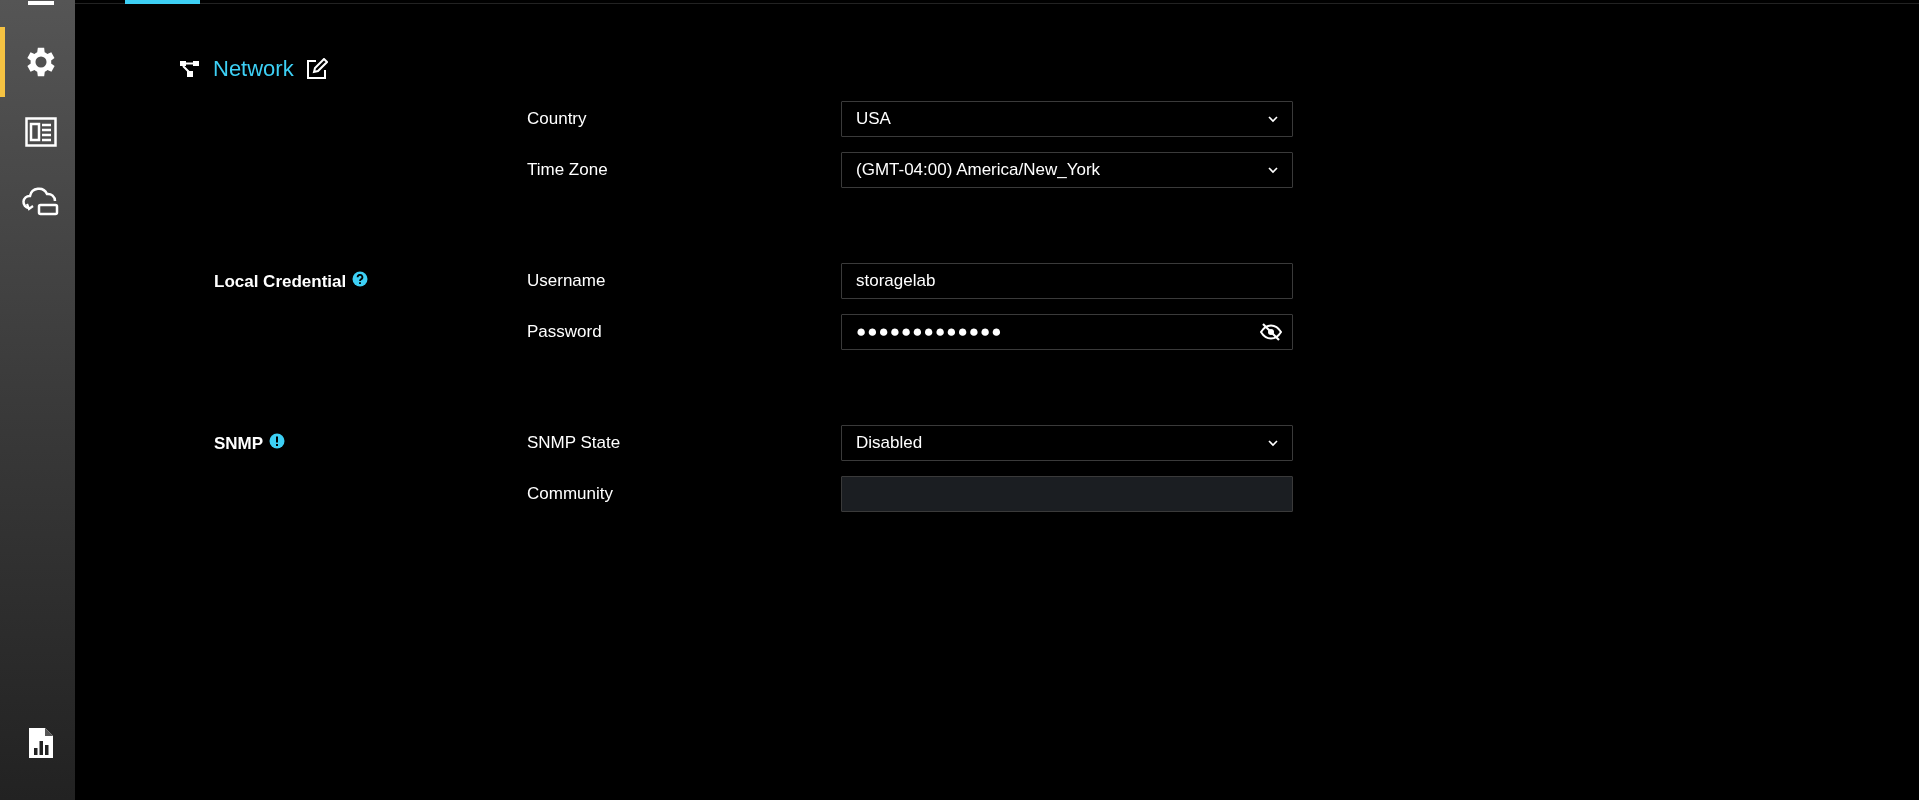 The width and height of the screenshot is (1919, 800). I want to click on field-label: Community, so click(570, 494).